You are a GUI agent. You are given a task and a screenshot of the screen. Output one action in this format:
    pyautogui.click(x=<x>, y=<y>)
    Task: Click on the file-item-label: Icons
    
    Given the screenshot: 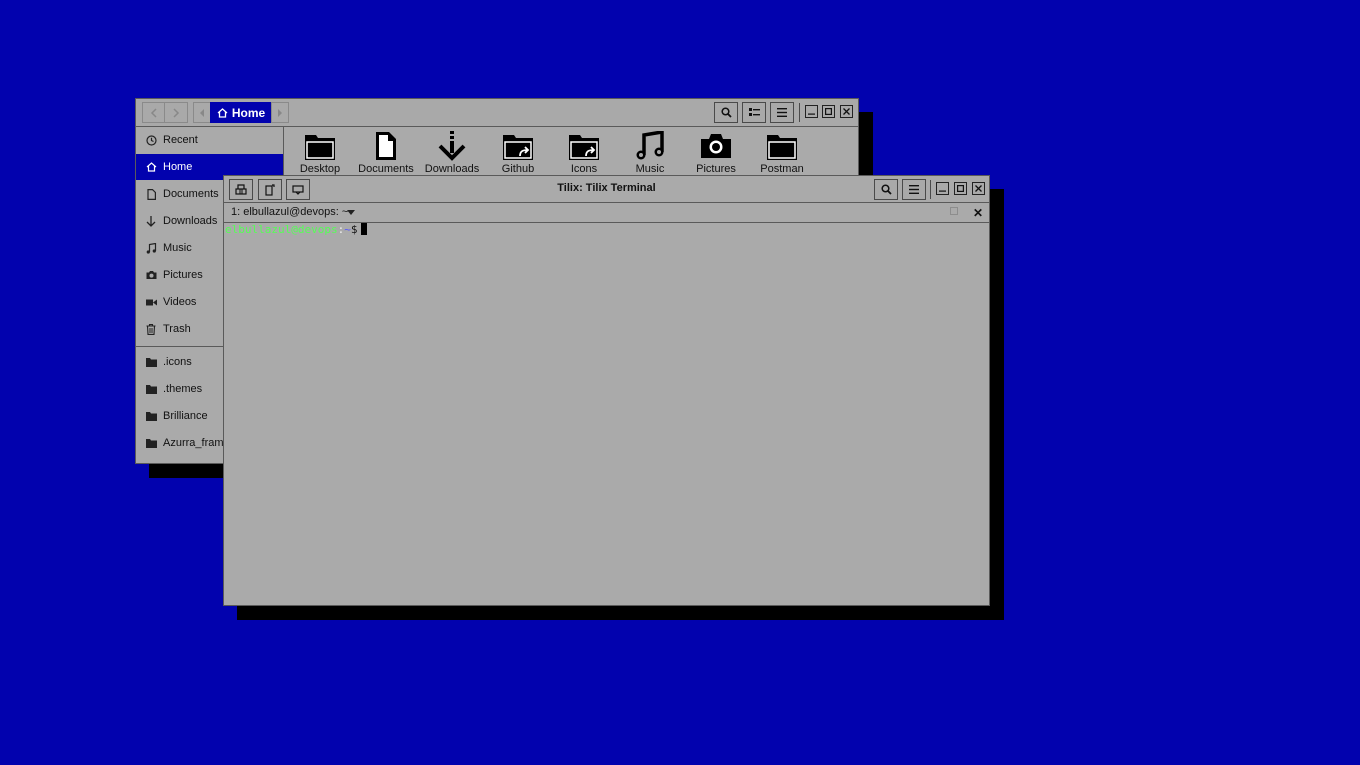 What is the action you would take?
    pyautogui.click(x=584, y=169)
    